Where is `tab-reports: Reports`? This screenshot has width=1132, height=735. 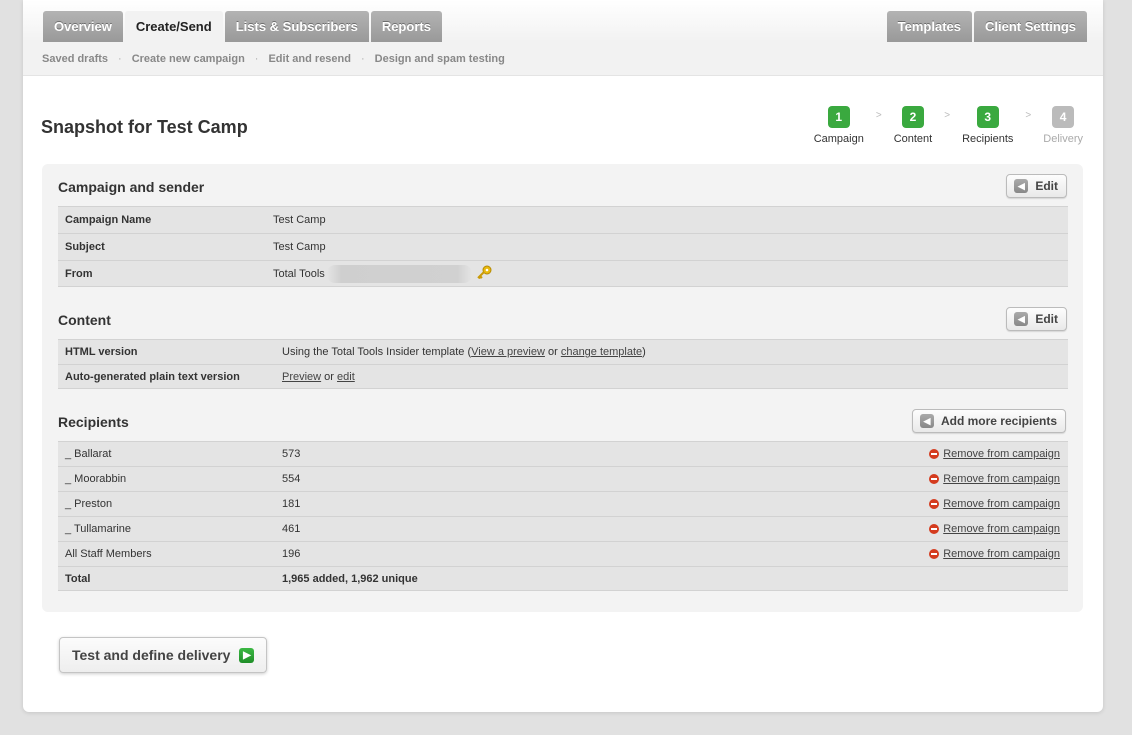
tab-reports: Reports is located at coordinates (406, 26).